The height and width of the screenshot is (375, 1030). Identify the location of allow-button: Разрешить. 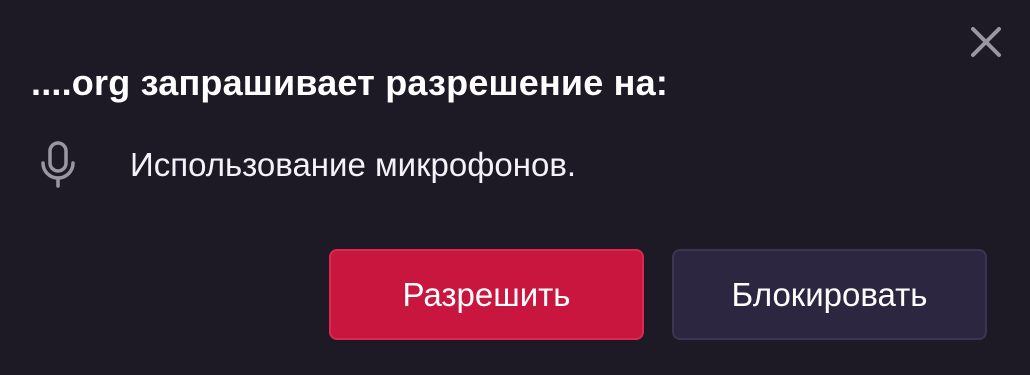
(486, 294).